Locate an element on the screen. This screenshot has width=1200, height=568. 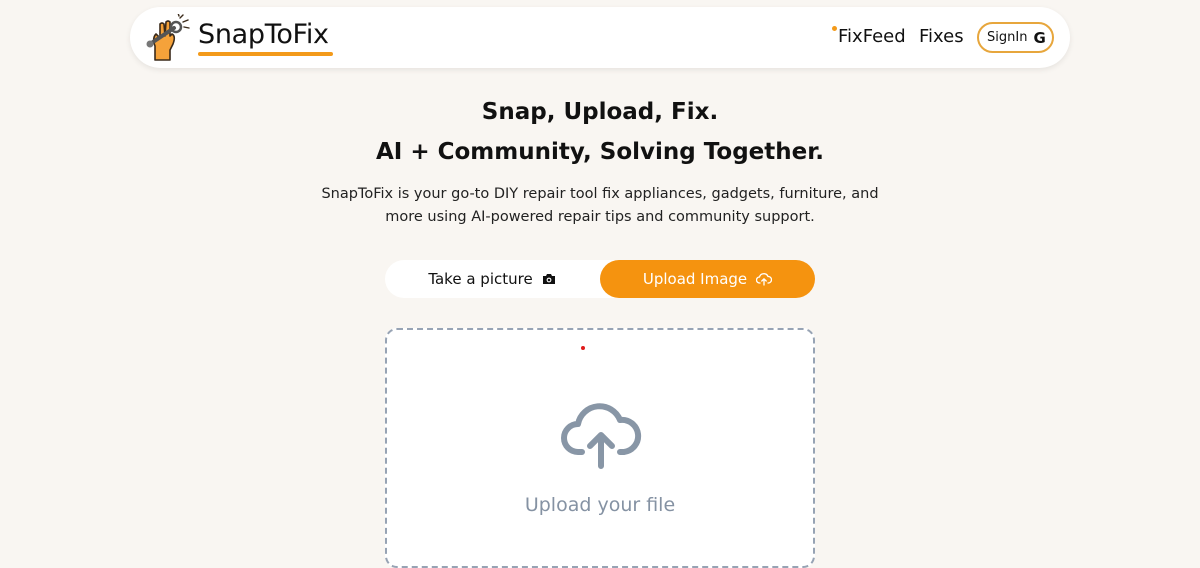
take-picture-tab: Take a picture is located at coordinates (492, 279).